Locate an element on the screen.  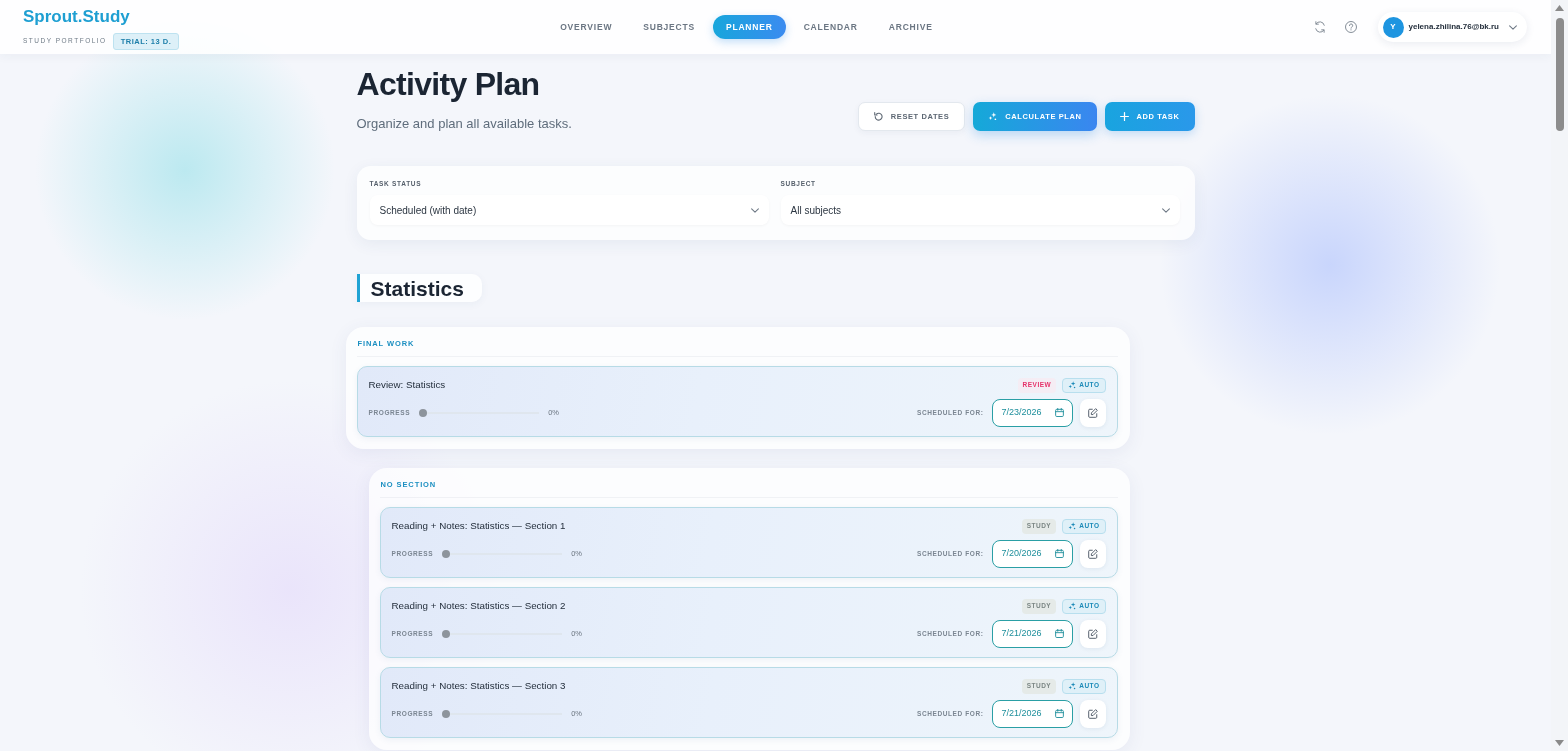
nav-tab: ARCHIVE is located at coordinates (910, 27).